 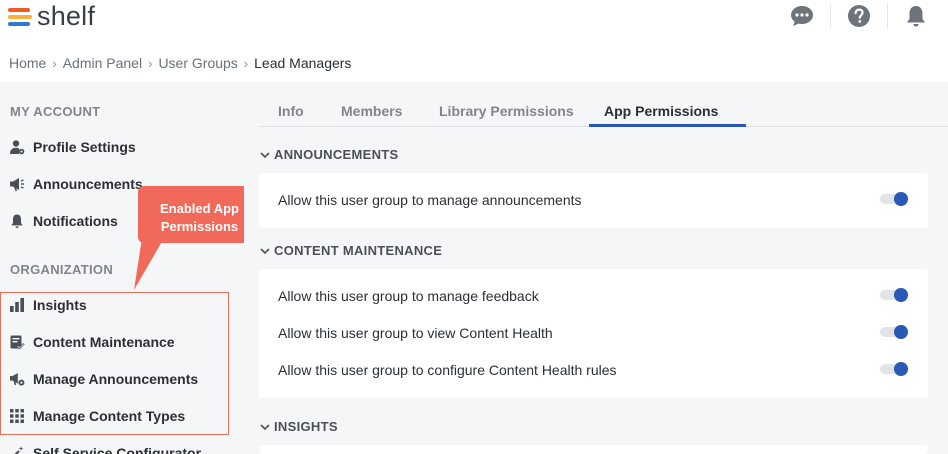 What do you see at coordinates (474, 20) in the screenshot?
I see `top-bar: shelf` at bounding box center [474, 20].